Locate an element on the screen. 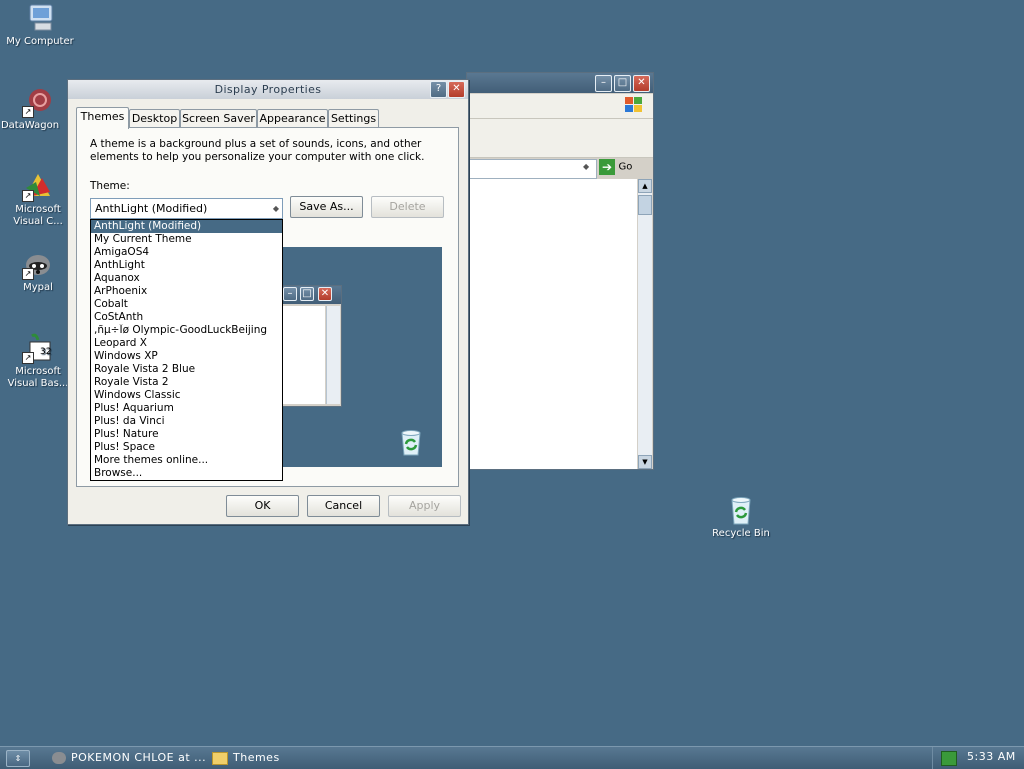 This screenshot has height=769, width=1024. theme-option: AmigaOS4 is located at coordinates (186, 252).